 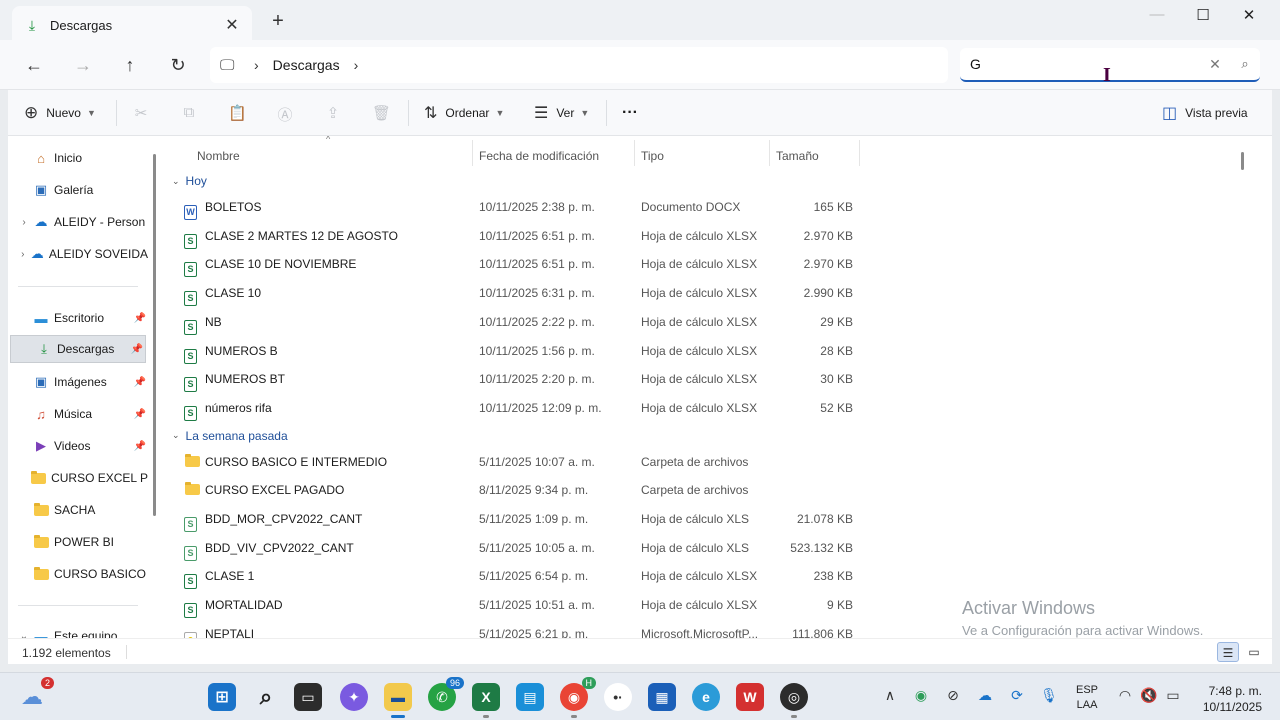 I want to click on close-window-button: ✕, so click(x=1249, y=17).